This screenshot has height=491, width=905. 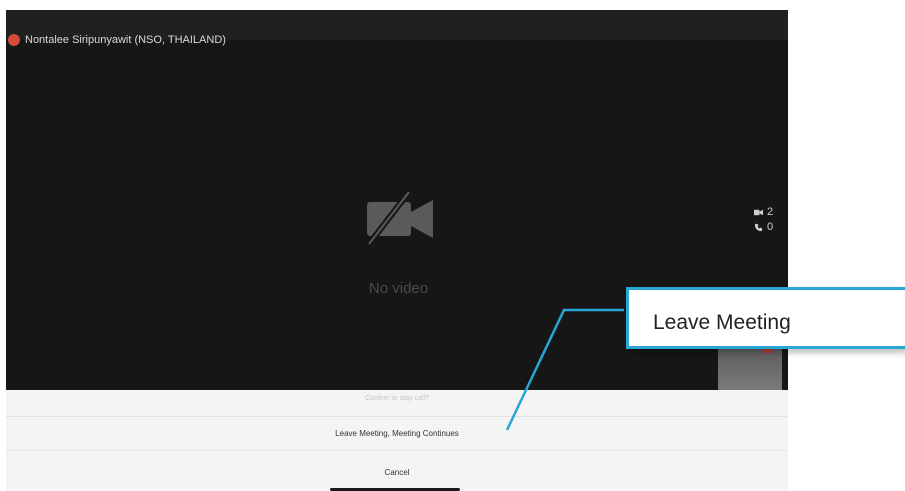 I want to click on callout-box: Leave Meeting, so click(x=765, y=318).